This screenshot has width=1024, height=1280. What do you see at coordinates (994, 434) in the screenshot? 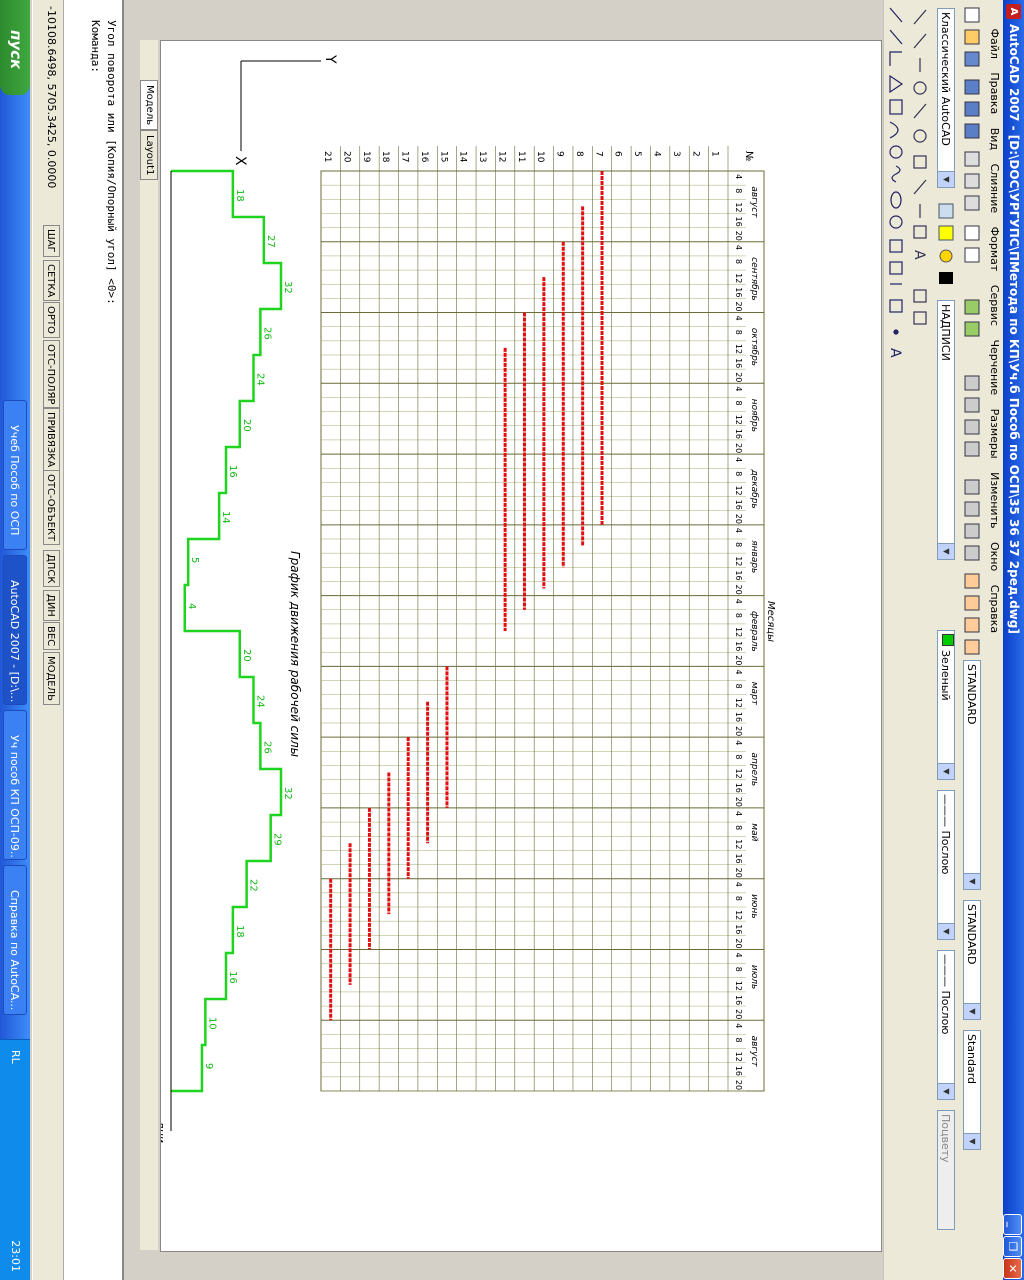
I see `menu-dimension: Размеры` at bounding box center [994, 434].